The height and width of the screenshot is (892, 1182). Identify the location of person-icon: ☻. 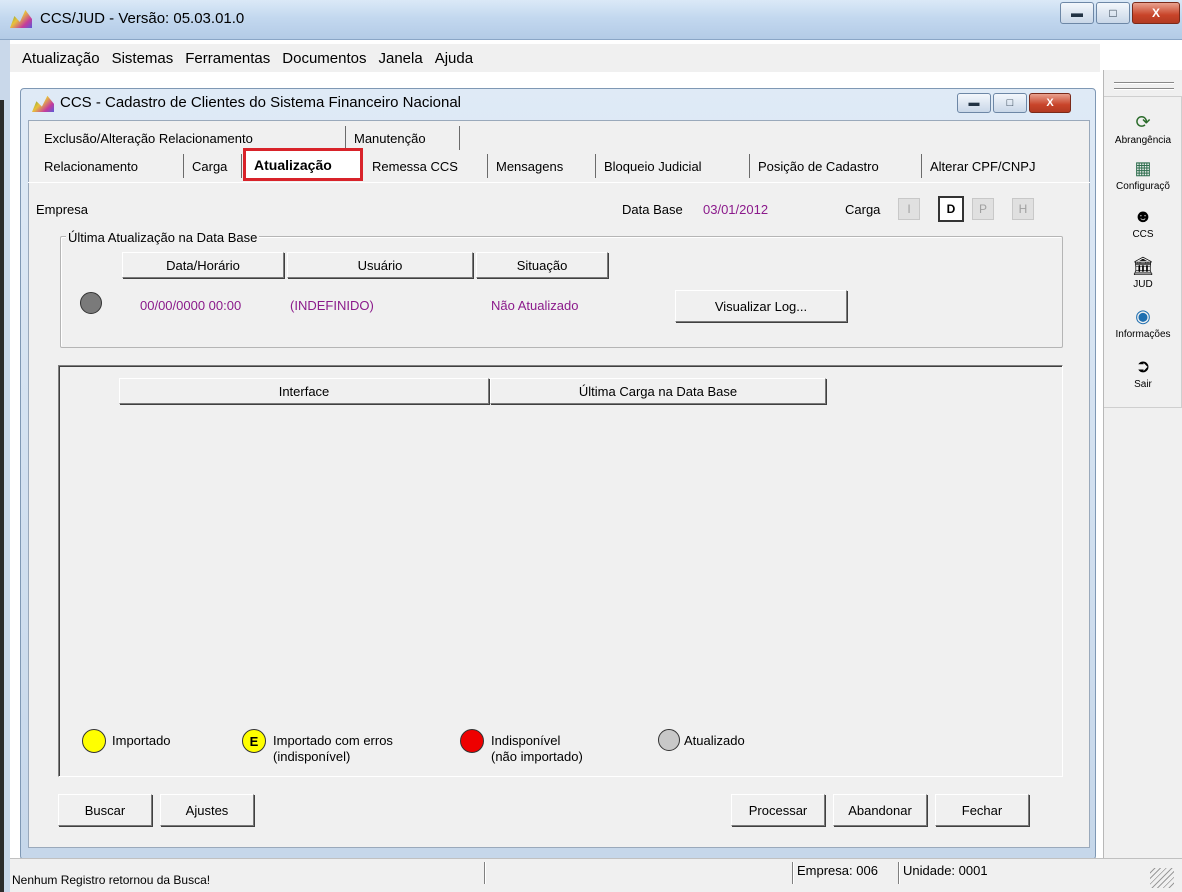
(1143, 216).